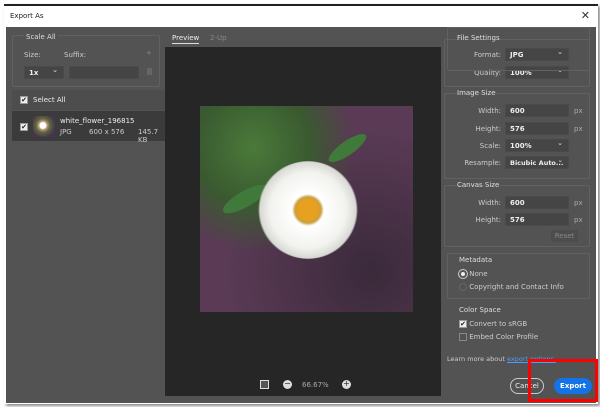 Image resolution: width=600 pixels, height=407 pixels. Describe the element at coordinates (149, 53) in the screenshot. I see `add-icon: +` at that location.